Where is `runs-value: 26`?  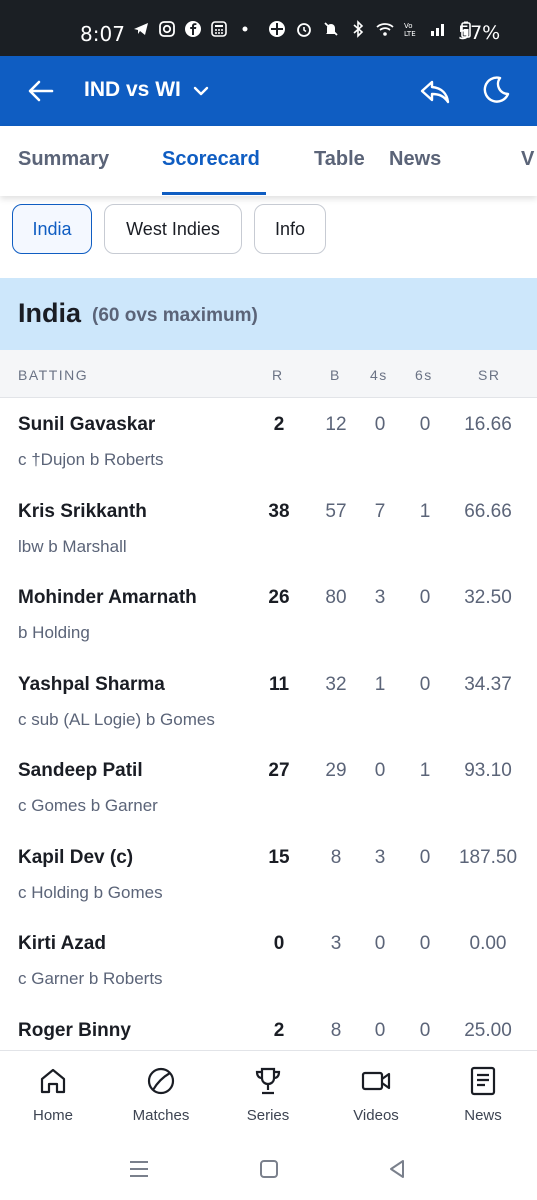
runs-value: 26 is located at coordinates (279, 597).